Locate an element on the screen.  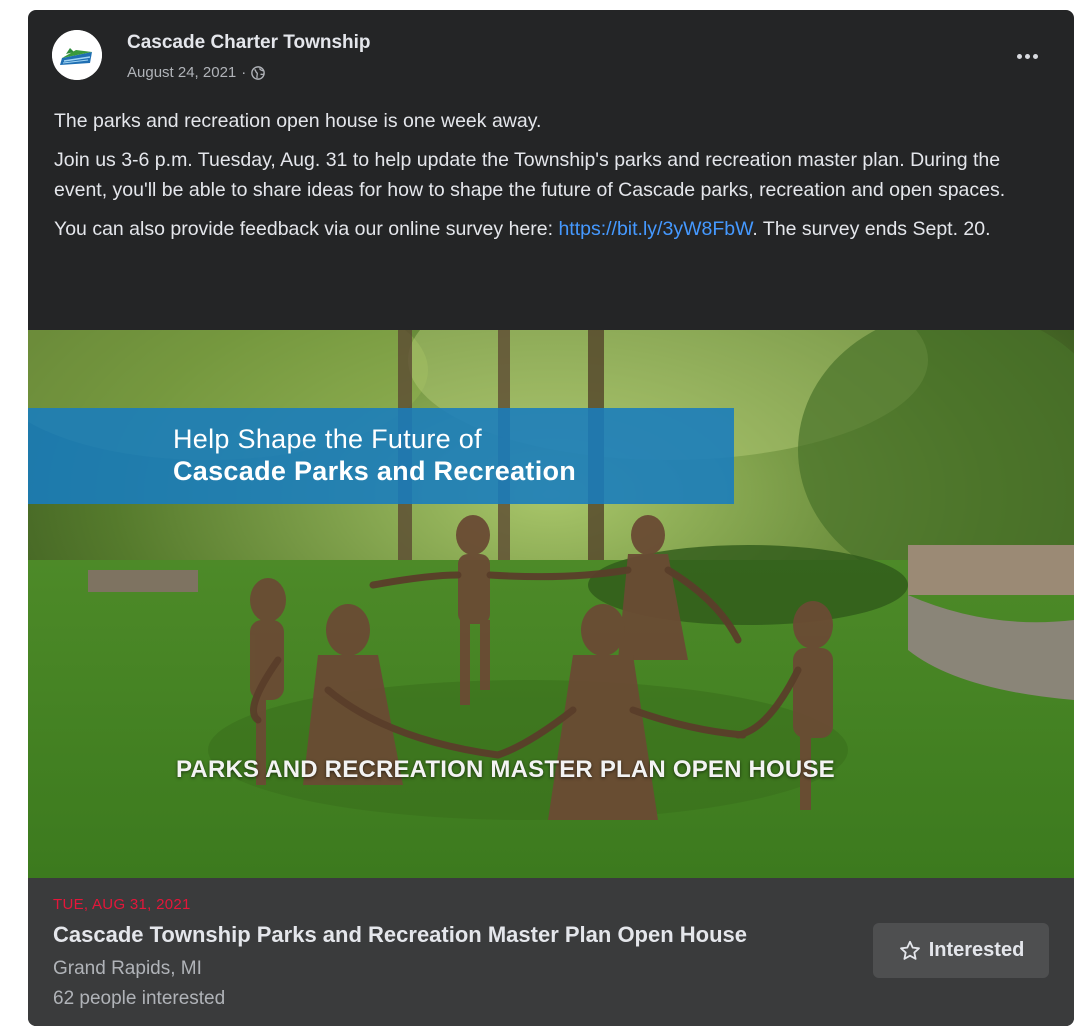
more-options-button is located at coordinates (1027, 56).